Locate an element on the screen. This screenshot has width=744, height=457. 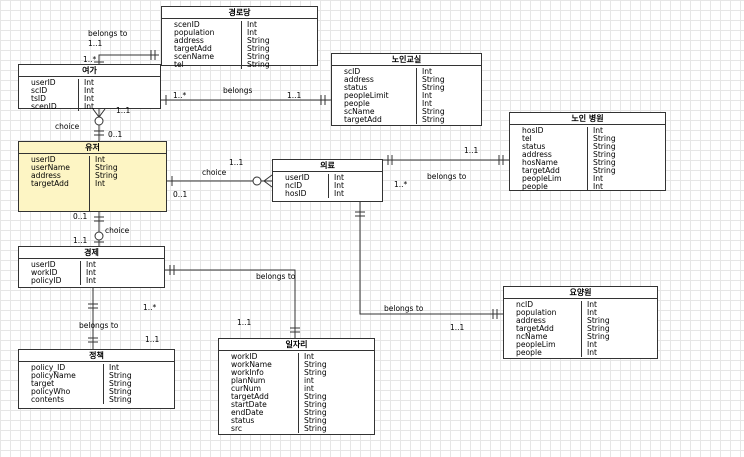
attr-name: scenName is located at coordinates (194, 56).